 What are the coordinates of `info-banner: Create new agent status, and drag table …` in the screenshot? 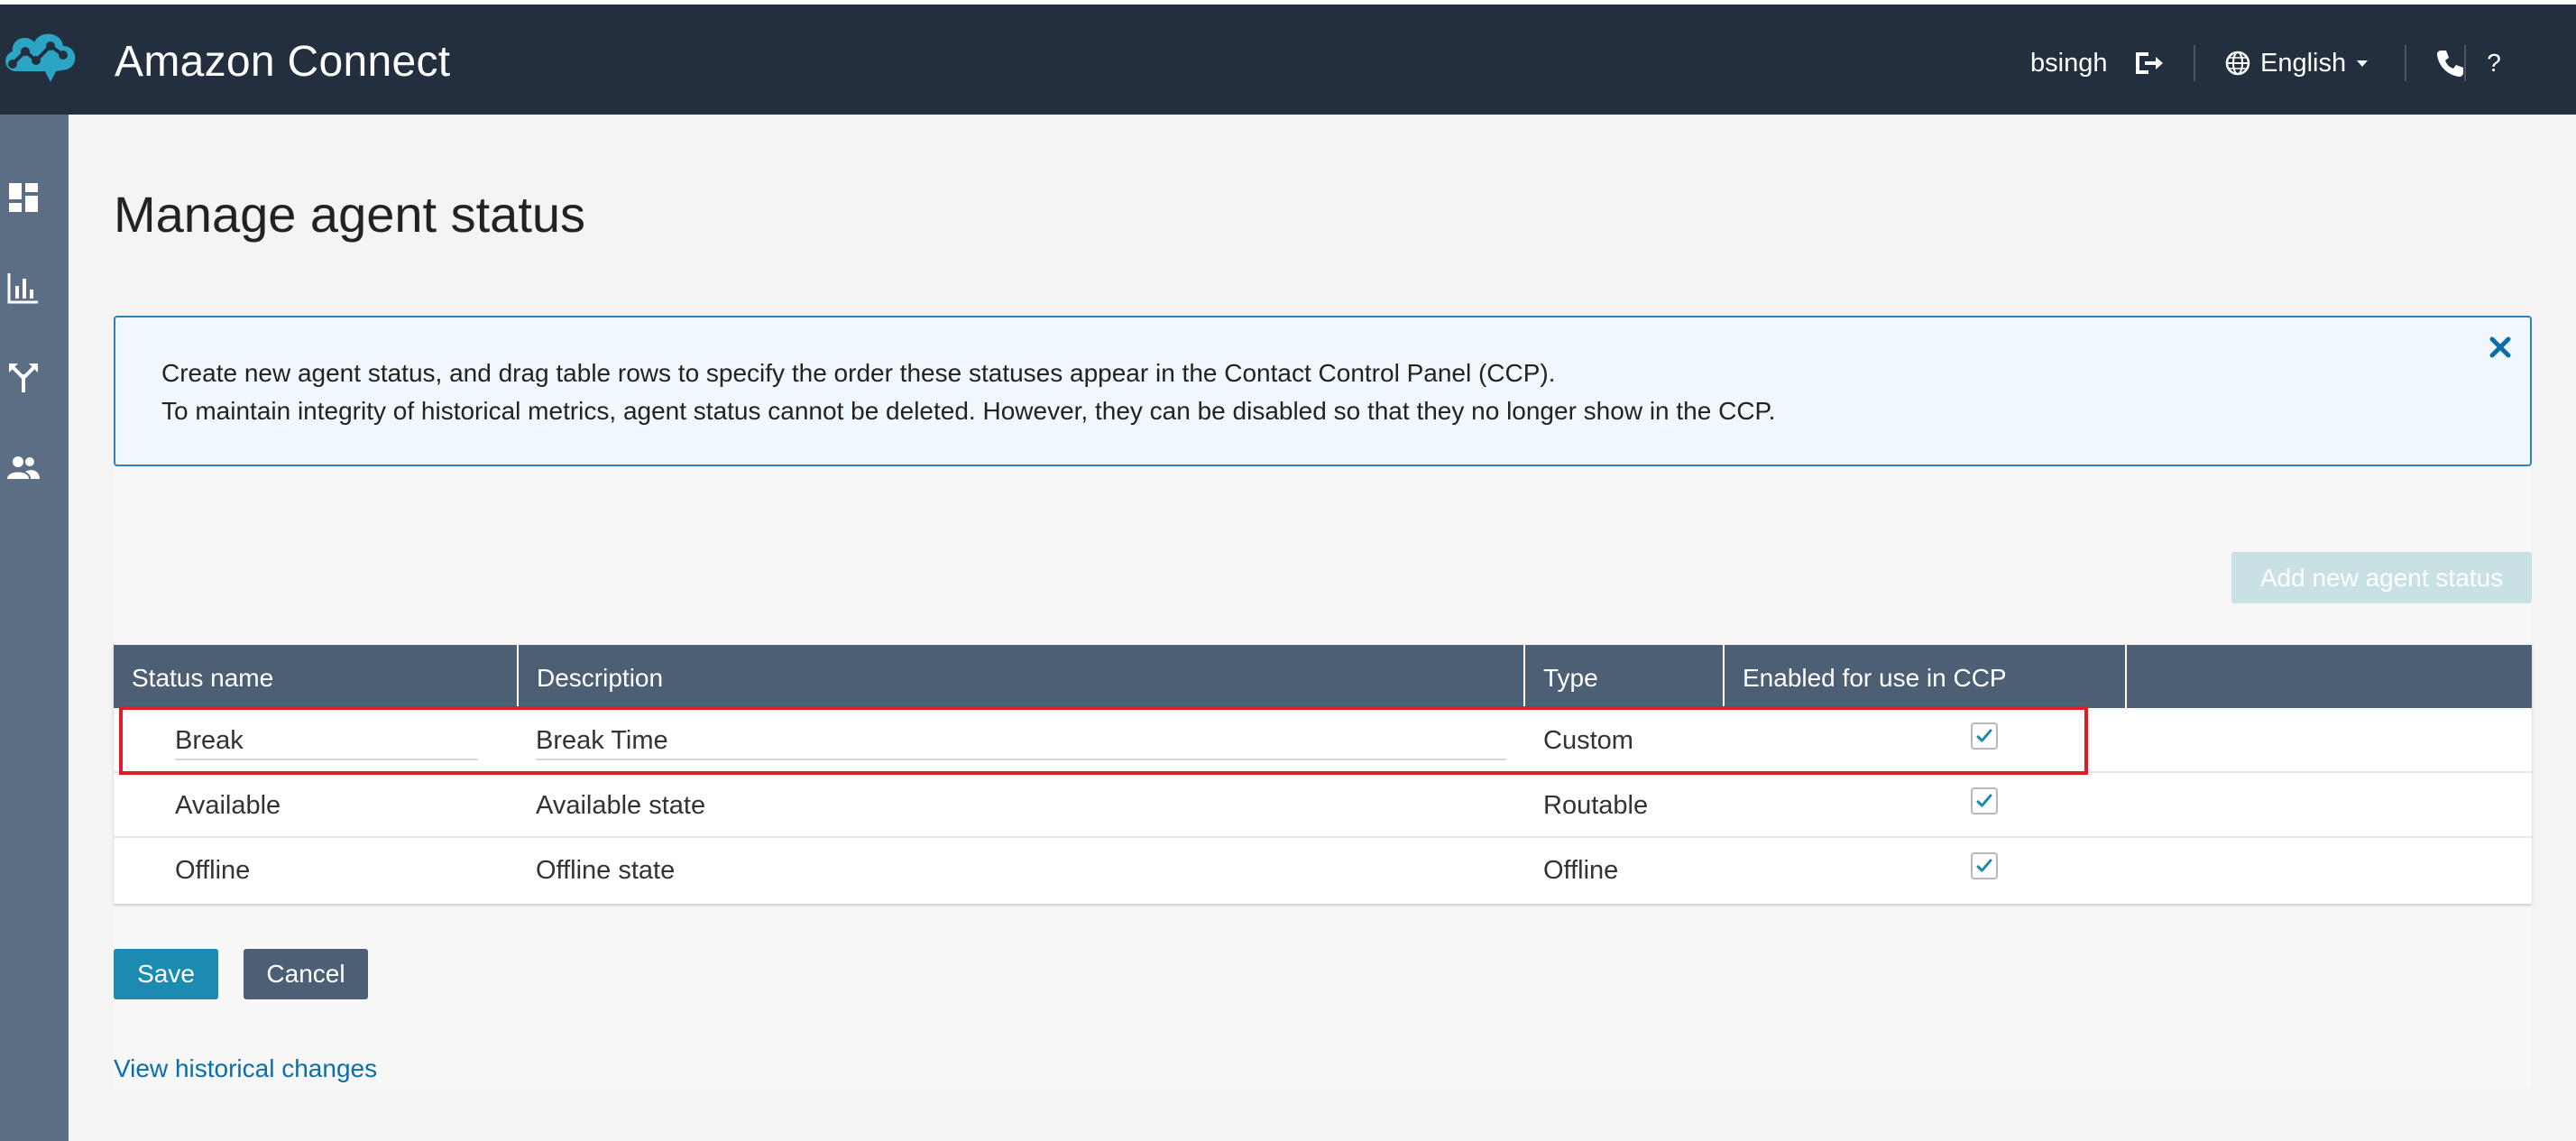 It's located at (1323, 391).